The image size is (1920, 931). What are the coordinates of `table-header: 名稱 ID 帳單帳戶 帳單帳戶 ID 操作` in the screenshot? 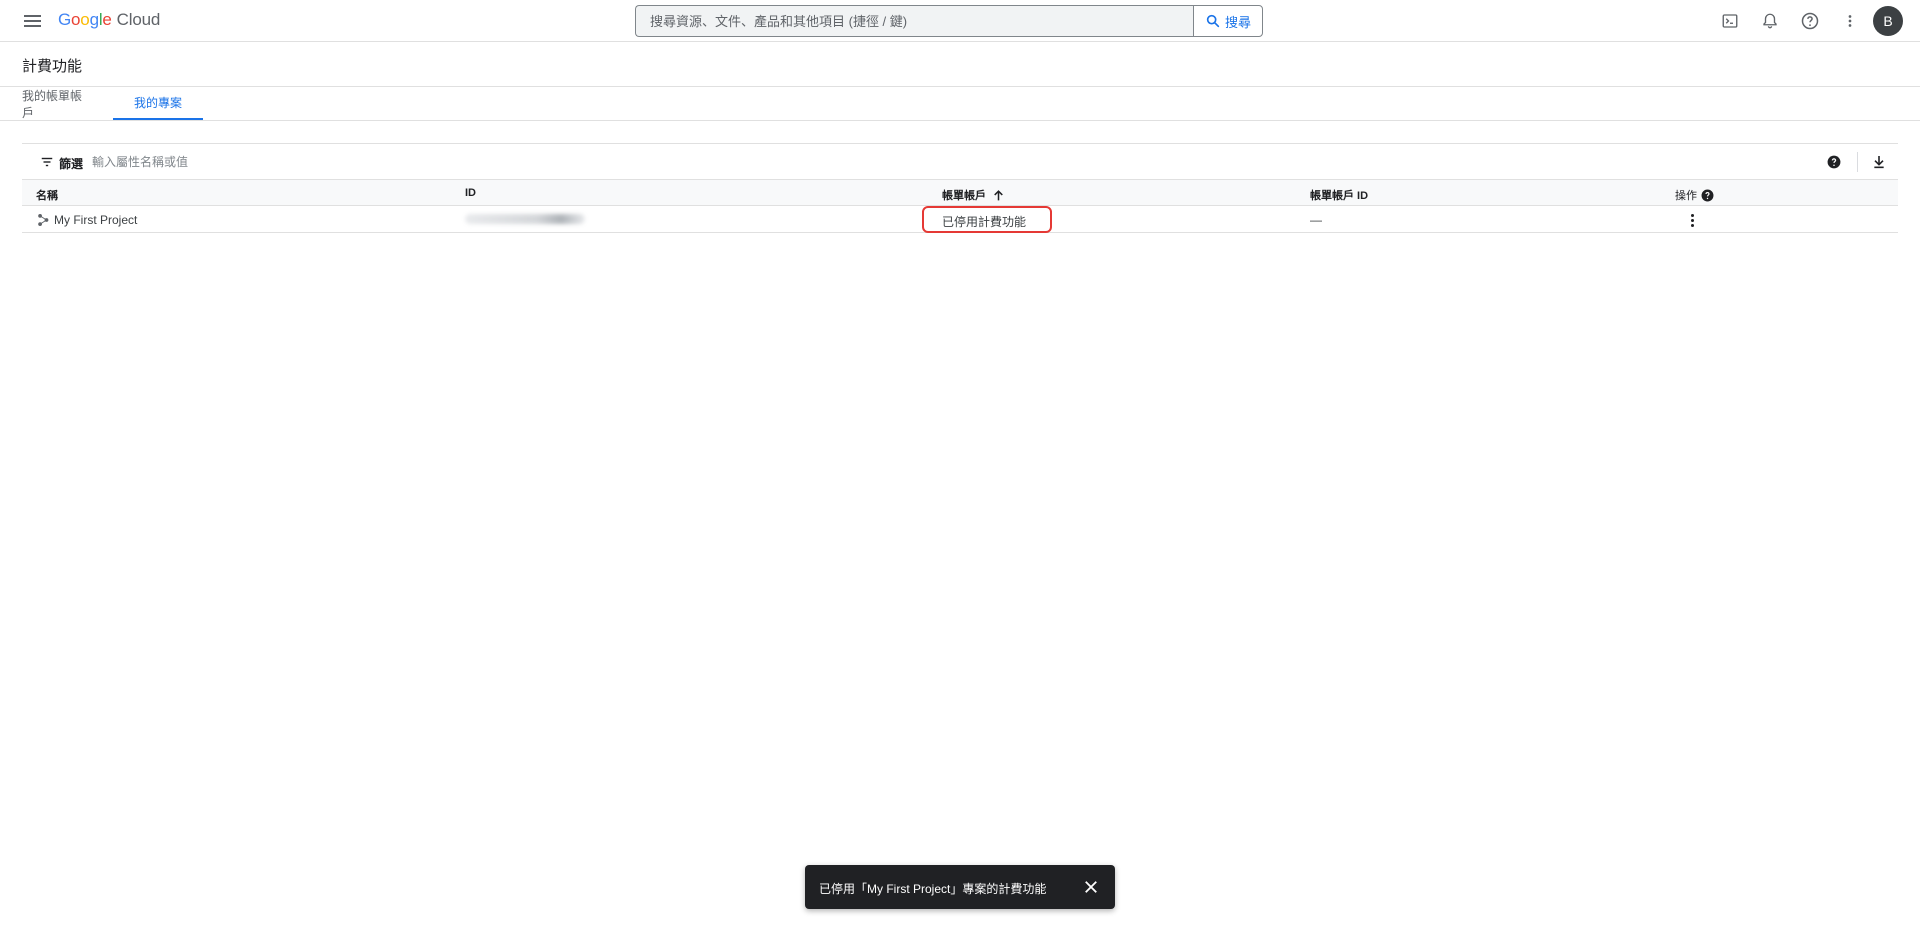 It's located at (960, 193).